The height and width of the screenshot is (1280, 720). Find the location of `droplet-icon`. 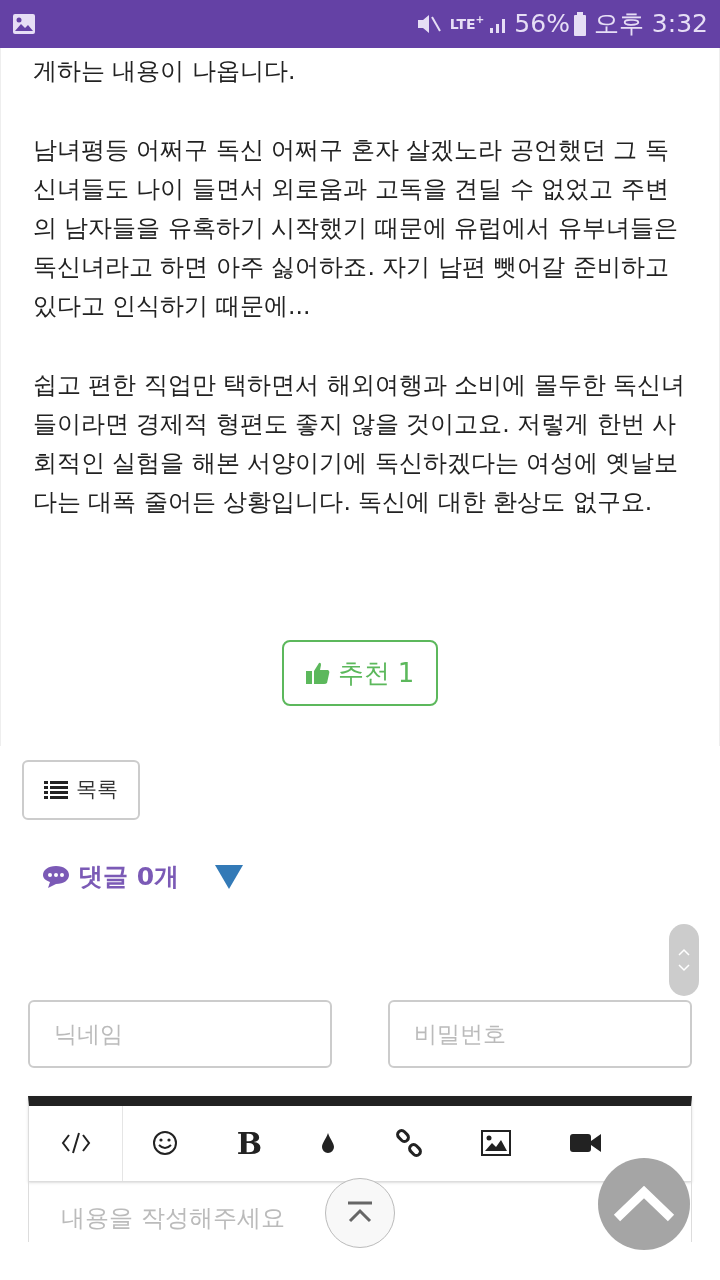

droplet-icon is located at coordinates (328, 1143).